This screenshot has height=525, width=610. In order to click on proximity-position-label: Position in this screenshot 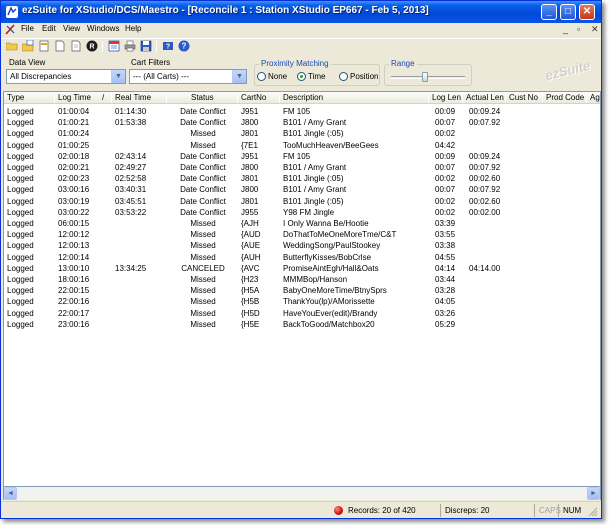, I will do `click(364, 76)`.